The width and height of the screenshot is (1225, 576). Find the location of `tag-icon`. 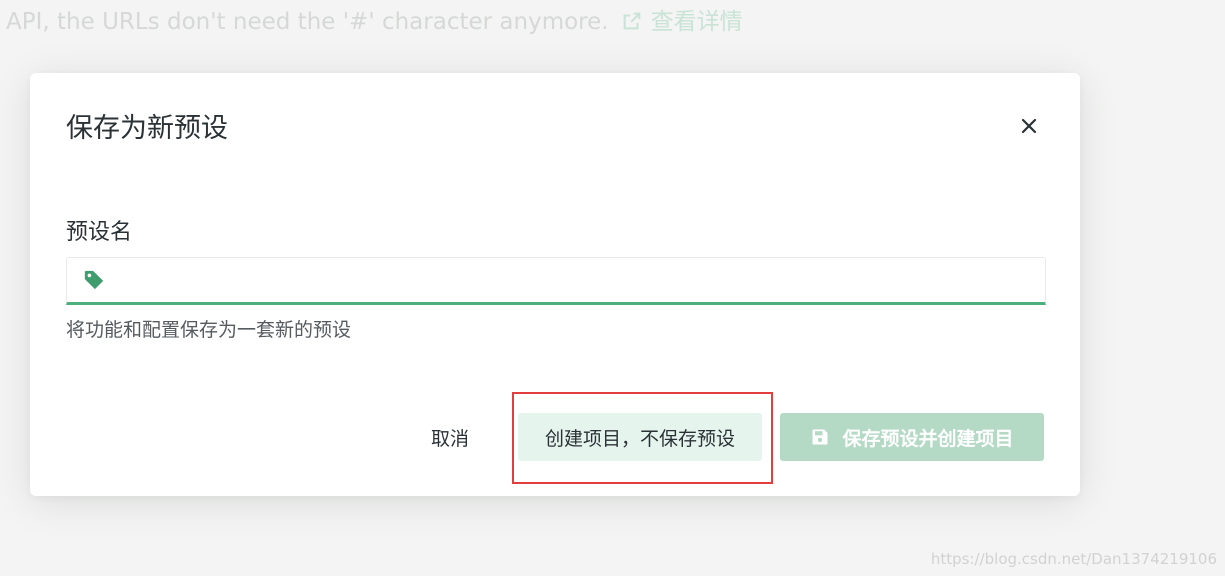

tag-icon is located at coordinates (94, 282).